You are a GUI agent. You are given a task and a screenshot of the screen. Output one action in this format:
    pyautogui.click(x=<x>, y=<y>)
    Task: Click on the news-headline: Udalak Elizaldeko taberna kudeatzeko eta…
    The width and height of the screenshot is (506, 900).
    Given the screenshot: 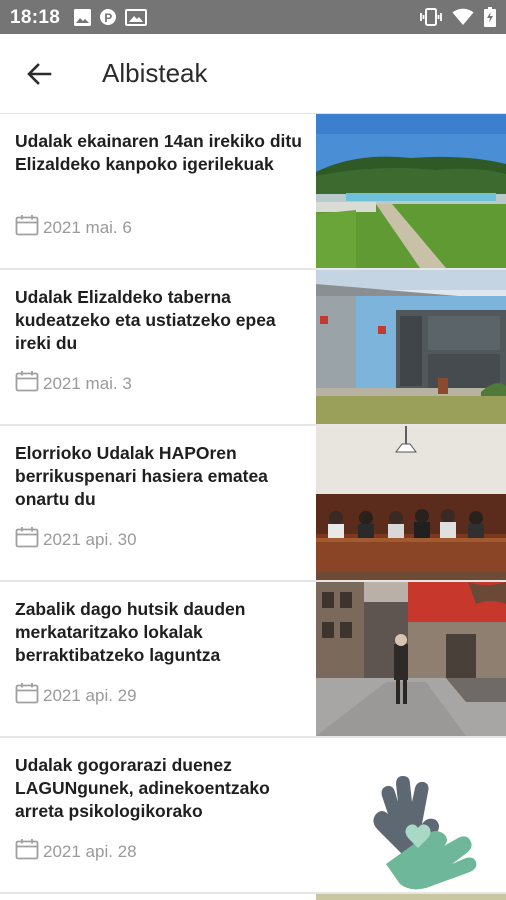 What is the action you would take?
    pyautogui.click(x=145, y=320)
    